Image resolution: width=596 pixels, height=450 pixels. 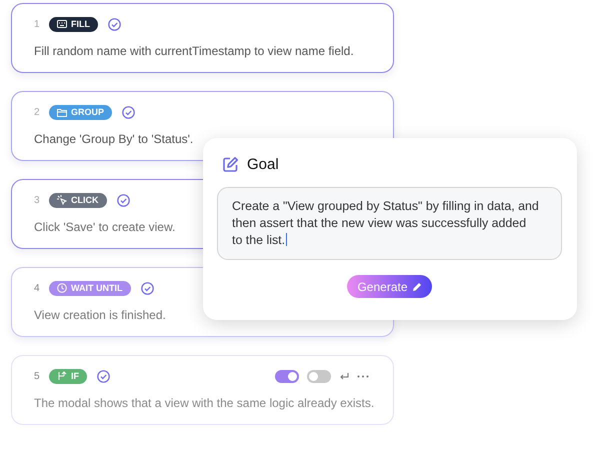 I want to click on step-number: 2, so click(x=37, y=112).